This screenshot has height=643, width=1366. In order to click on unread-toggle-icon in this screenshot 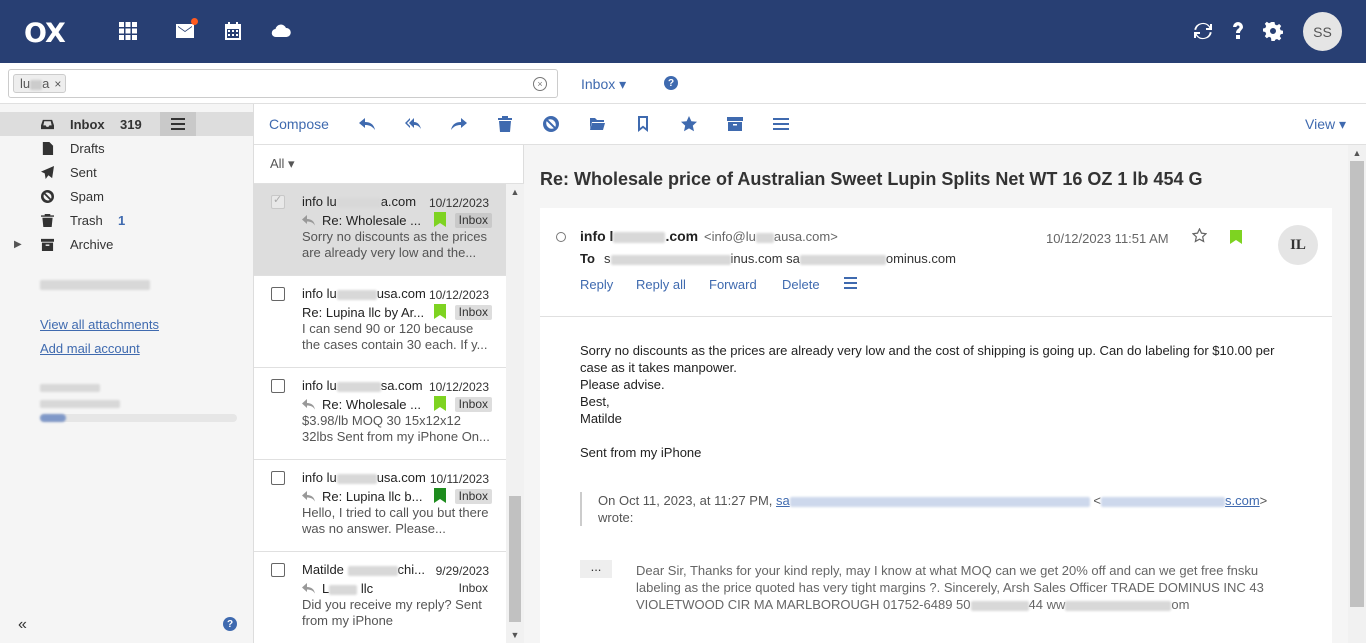, I will do `click(561, 237)`.